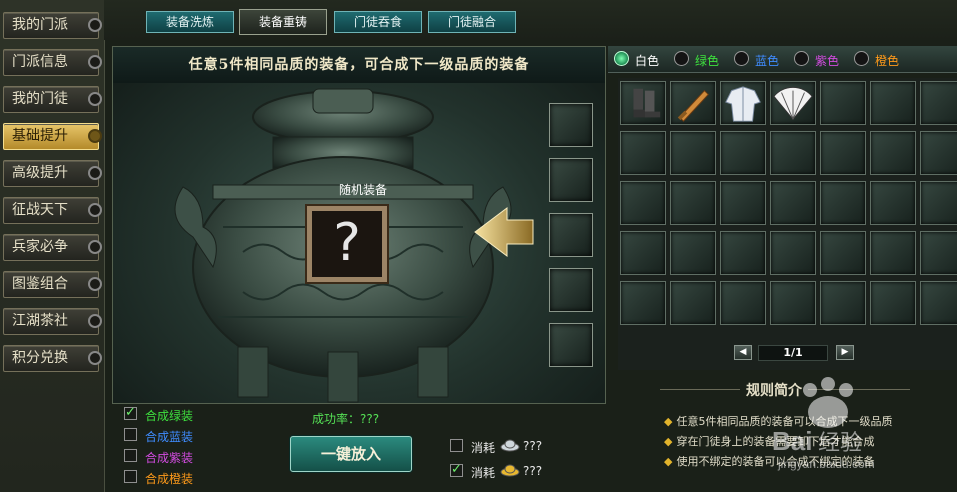 This screenshot has height=492, width=957. I want to click on nav-item-2: 门派信息, so click(52, 62).